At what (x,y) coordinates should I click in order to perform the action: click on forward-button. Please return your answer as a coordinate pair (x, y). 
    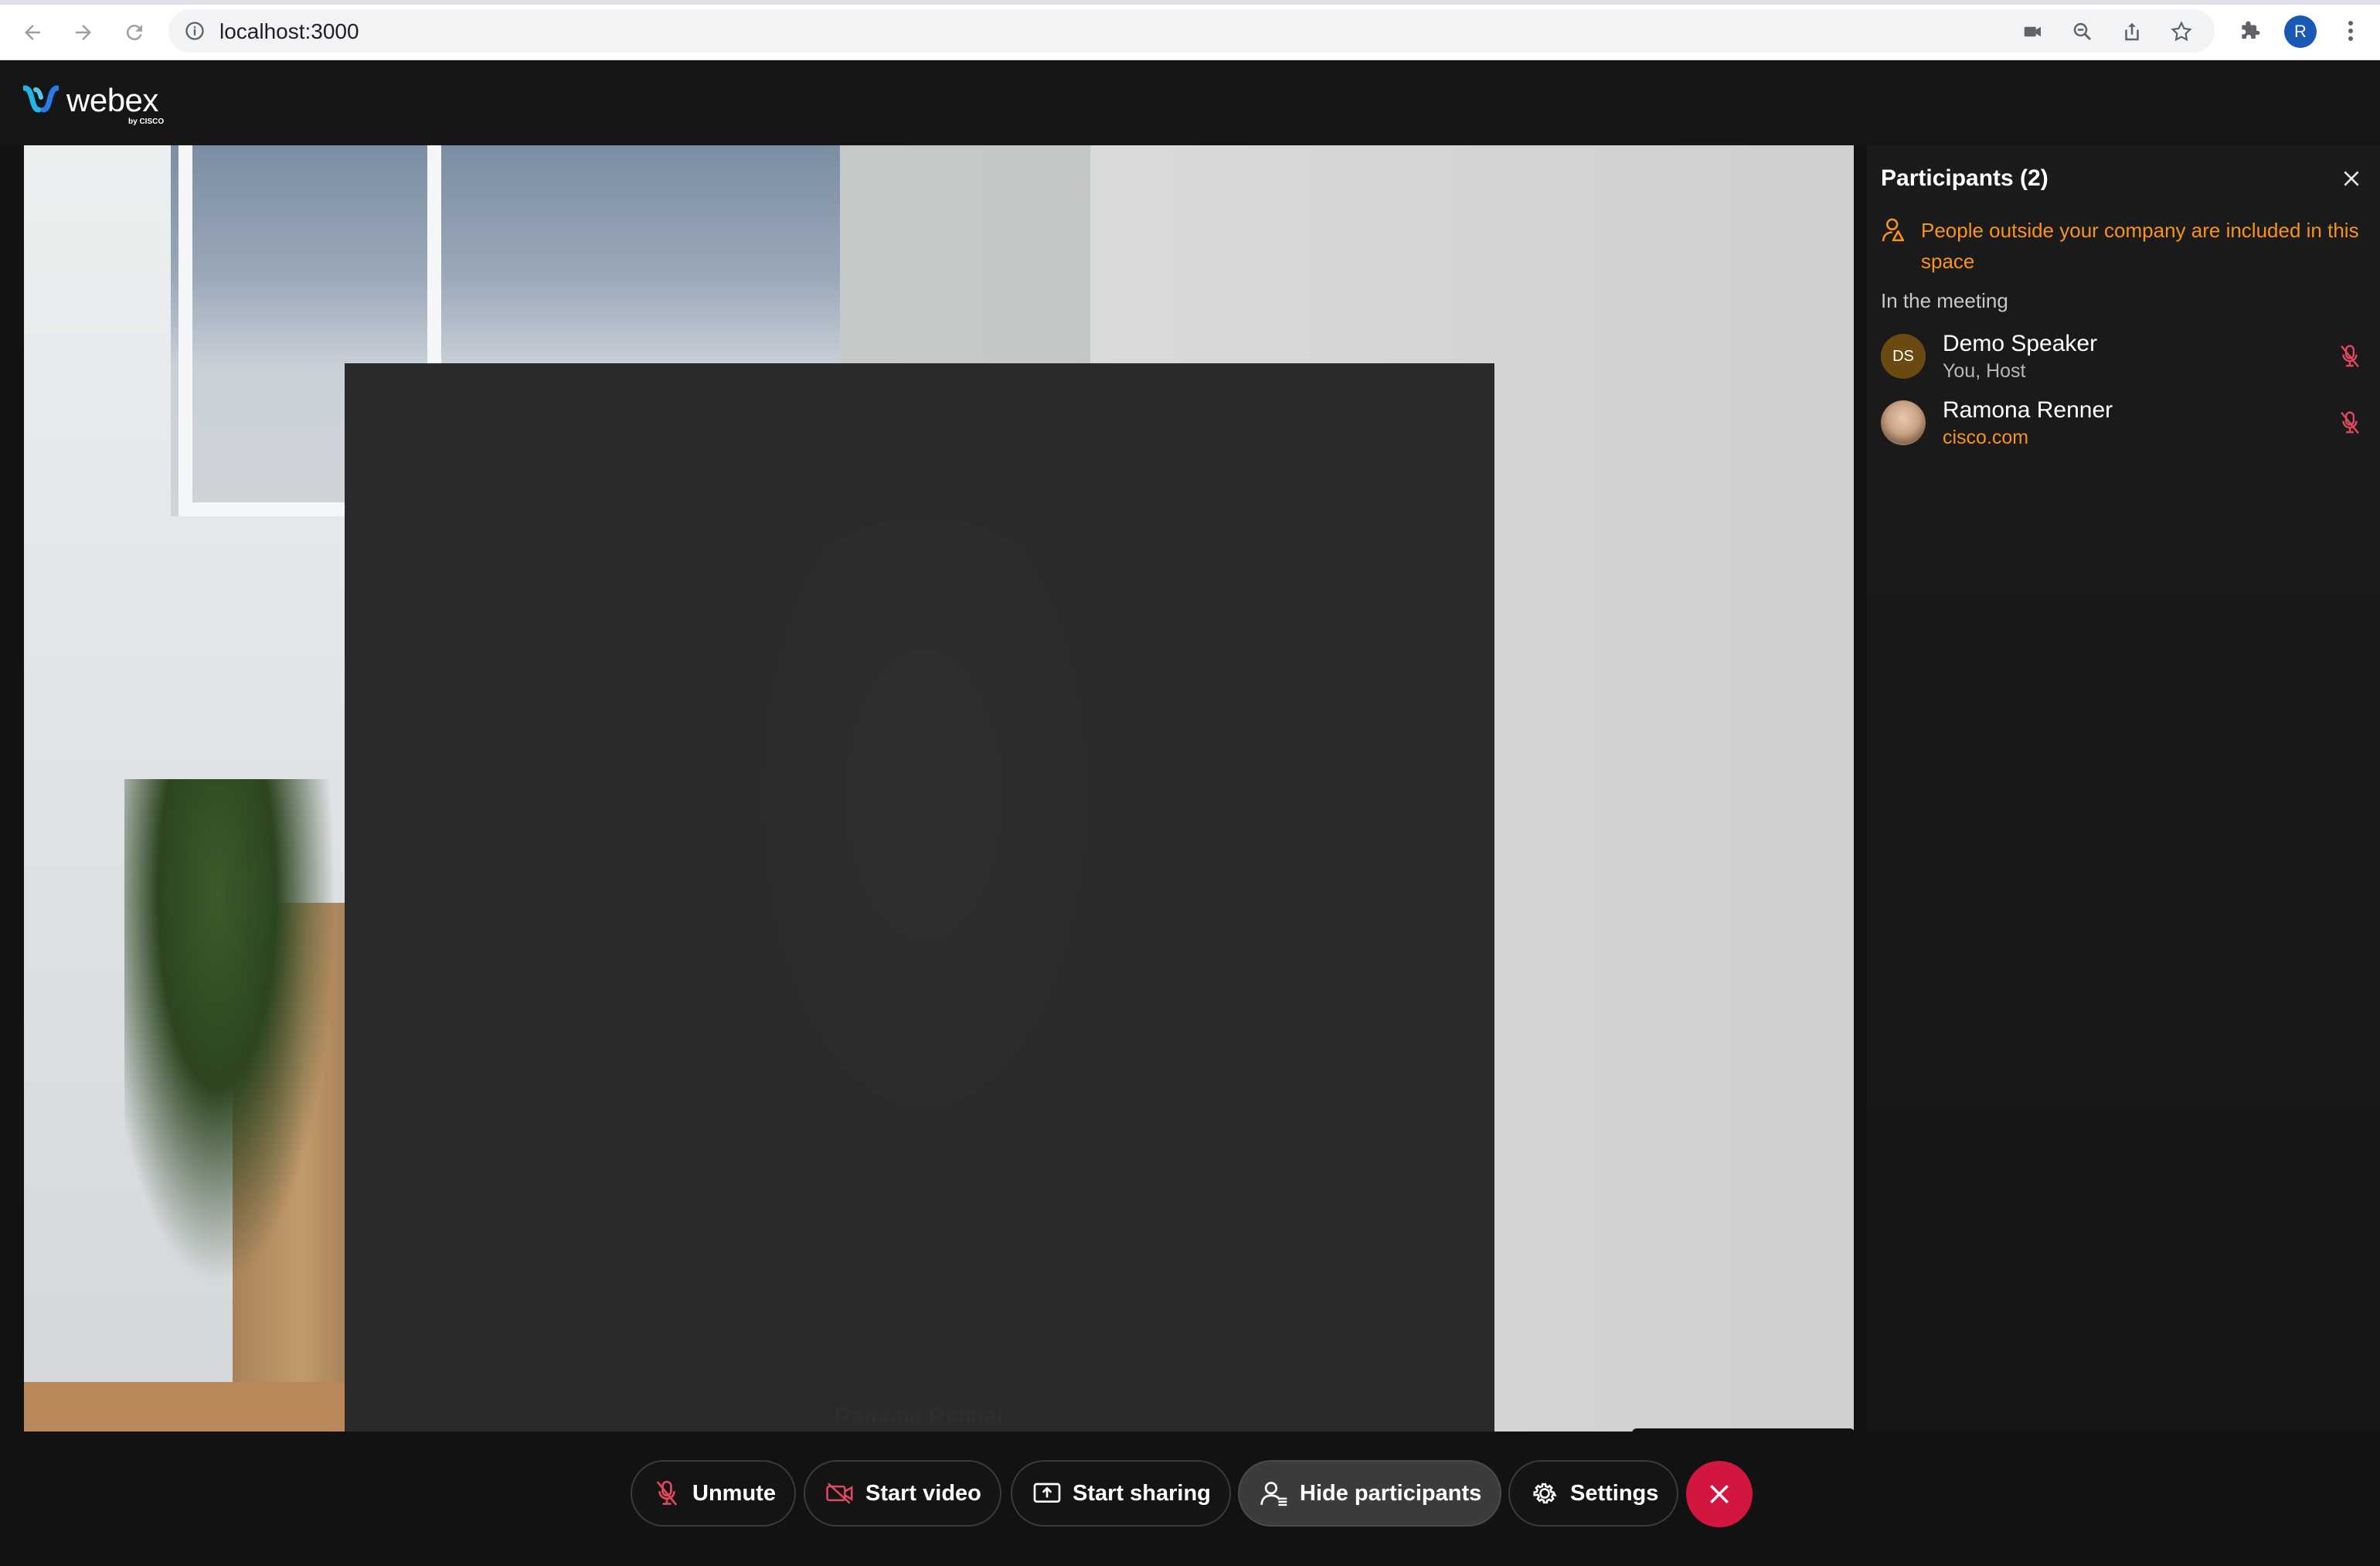
    Looking at the image, I should click on (83, 32).